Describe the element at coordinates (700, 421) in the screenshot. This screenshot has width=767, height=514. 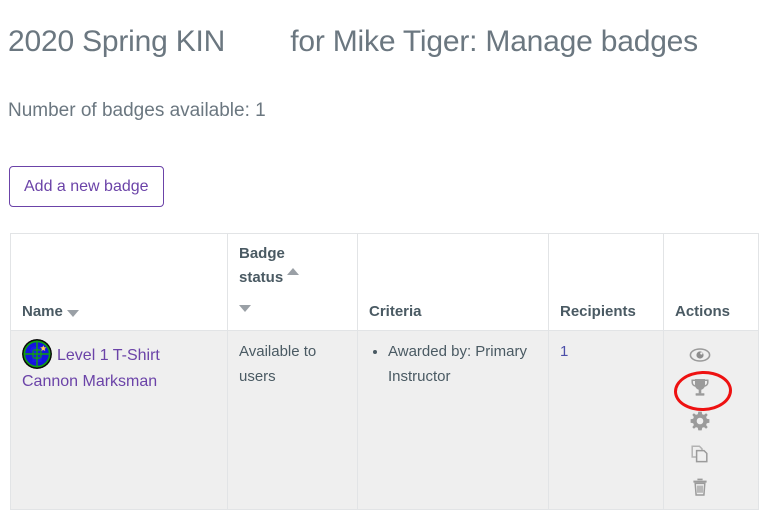
I see `gear-icon` at that location.